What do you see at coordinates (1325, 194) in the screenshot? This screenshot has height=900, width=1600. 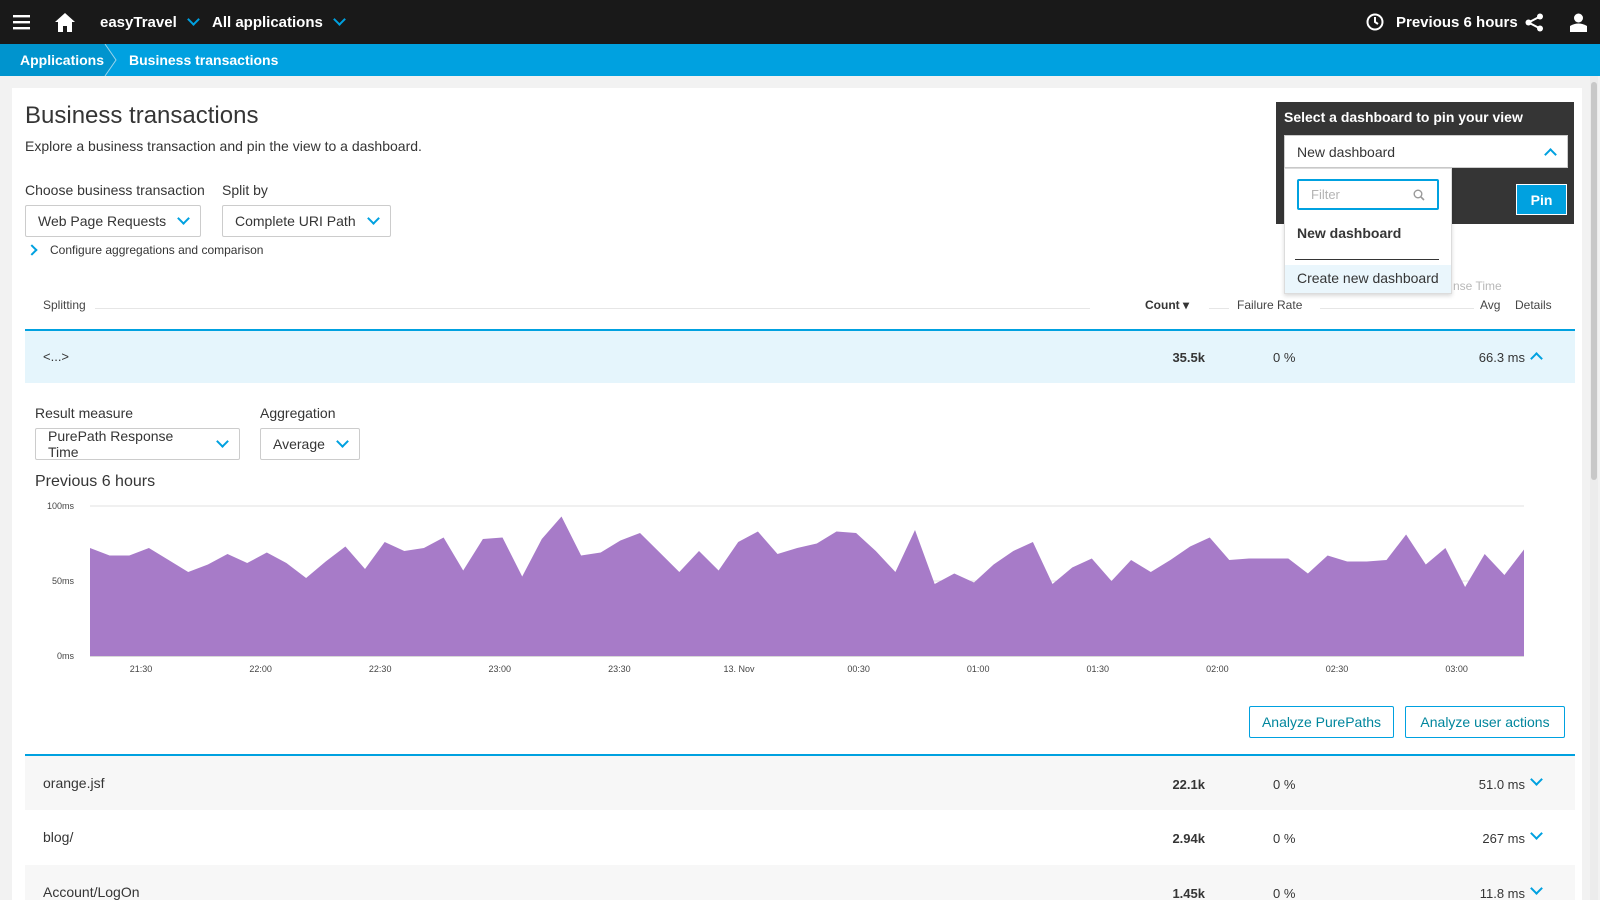 I see `filter-placeholder: Filter` at bounding box center [1325, 194].